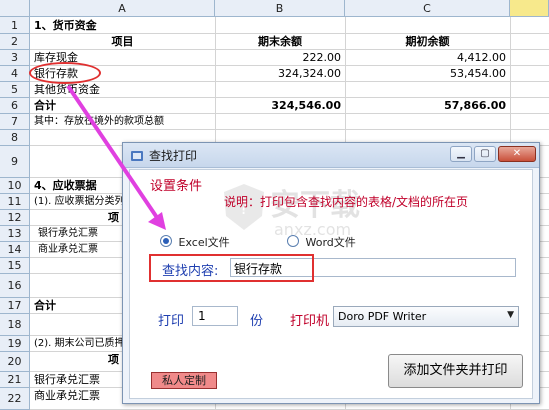 The height and width of the screenshot is (410, 549). What do you see at coordinates (15, 399) in the screenshot?
I see `row-header-22: 22` at bounding box center [15, 399].